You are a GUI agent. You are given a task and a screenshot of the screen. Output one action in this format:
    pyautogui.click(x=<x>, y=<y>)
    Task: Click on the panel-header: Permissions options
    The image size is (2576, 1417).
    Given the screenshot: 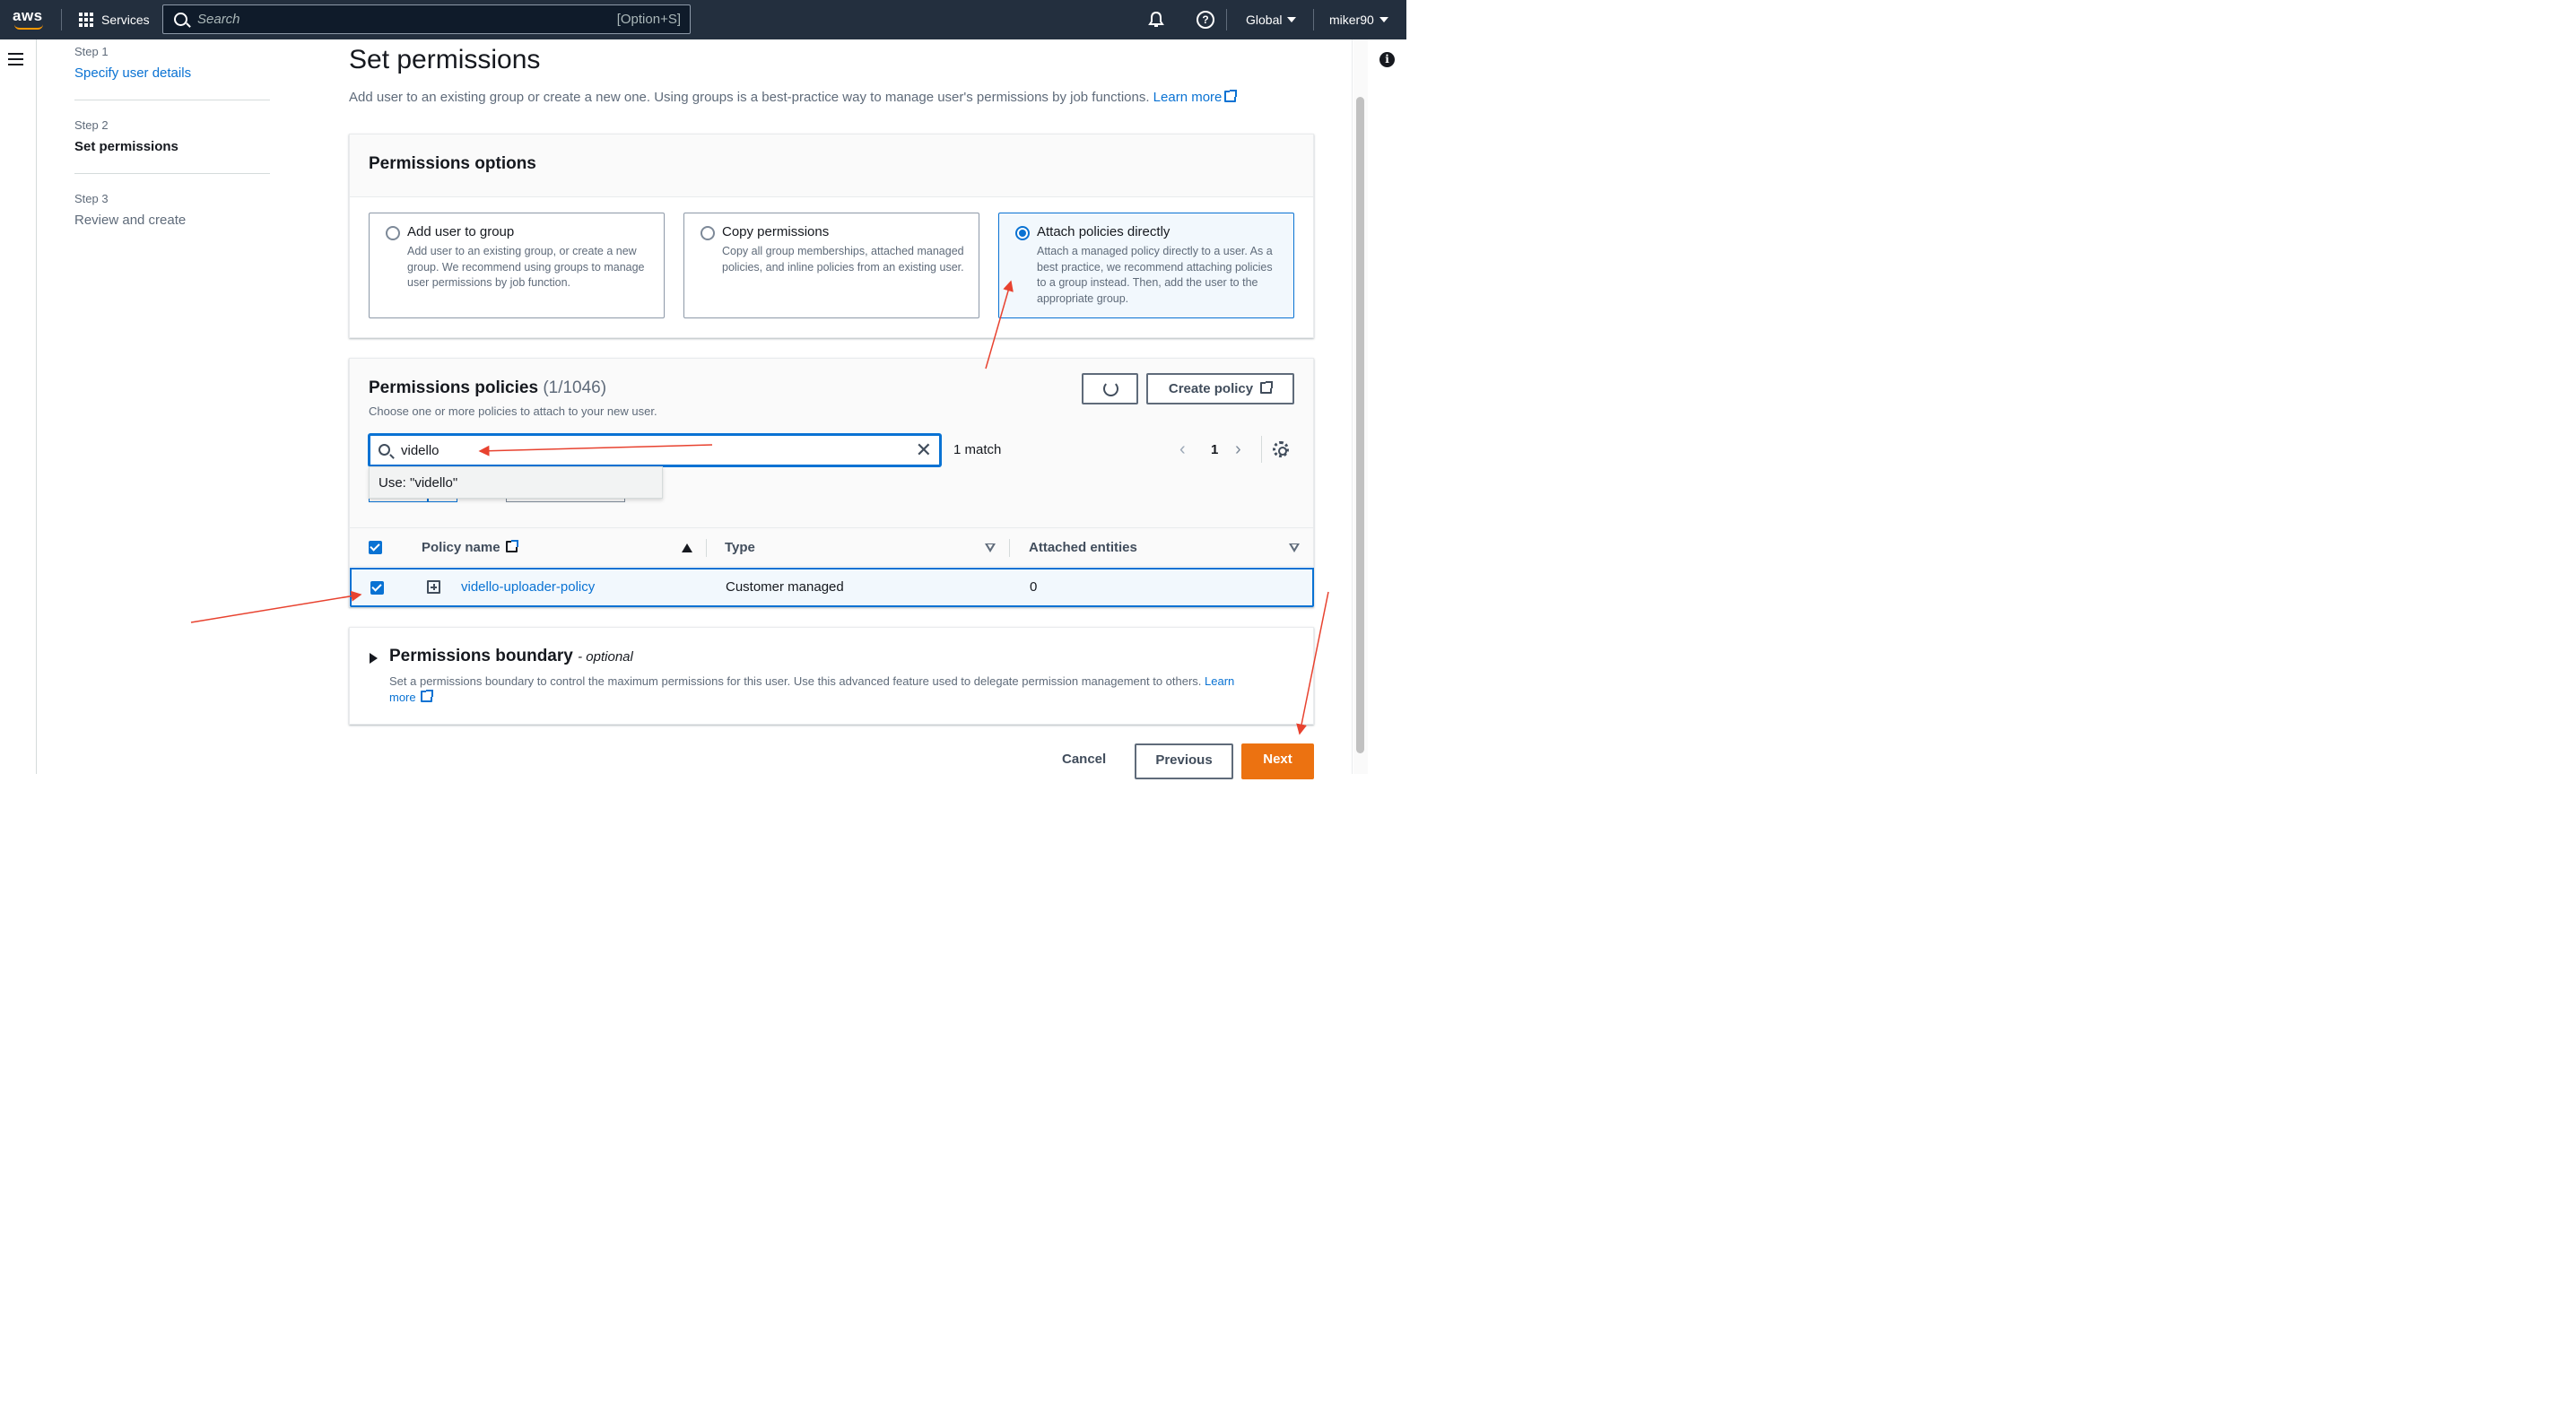 What is the action you would take?
    pyautogui.click(x=831, y=166)
    